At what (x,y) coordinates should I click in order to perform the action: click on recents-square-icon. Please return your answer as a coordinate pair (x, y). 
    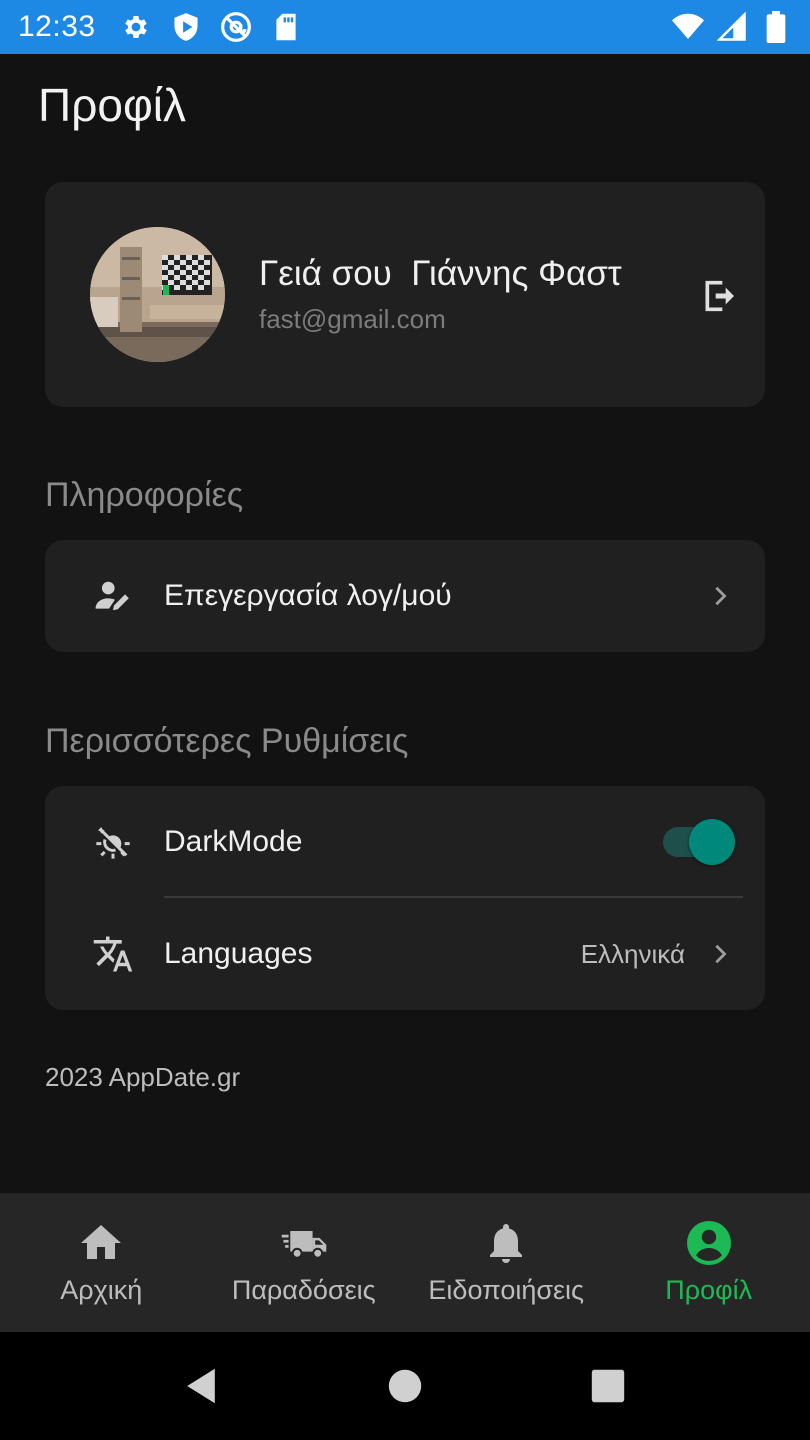
    Looking at the image, I should click on (608, 1386).